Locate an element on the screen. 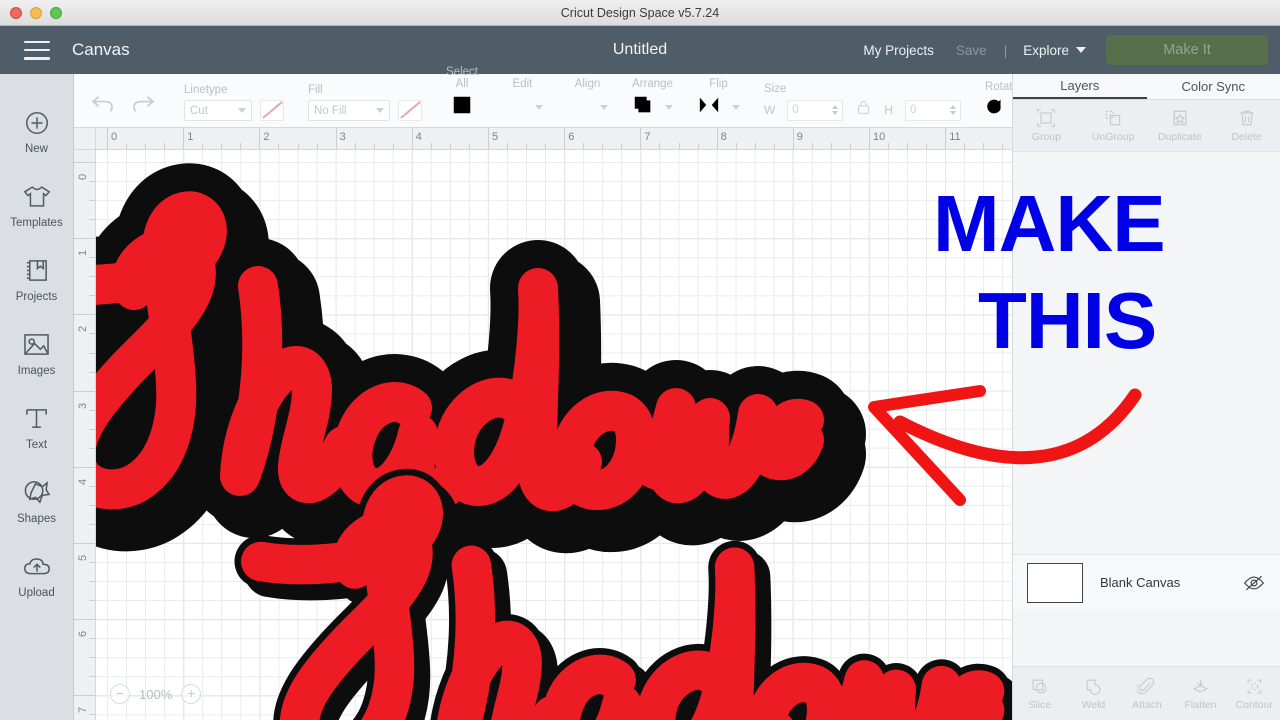 Image resolution: width=1280 pixels, height=720 pixels. cloud-upload-icon is located at coordinates (37, 567).